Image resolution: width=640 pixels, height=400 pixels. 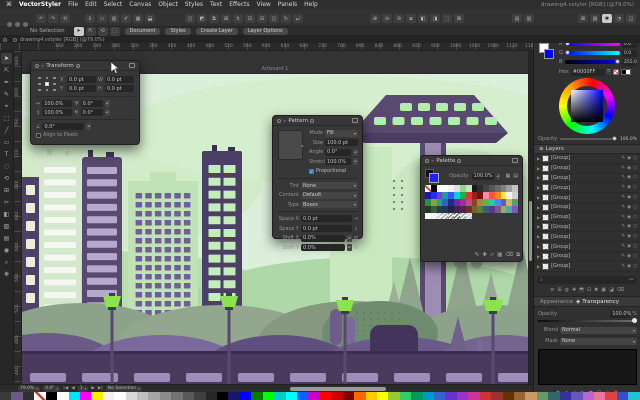 What do you see at coordinates (226, 18) in the screenshot?
I see `toolbar-icon: ⊞` at bounding box center [226, 18].